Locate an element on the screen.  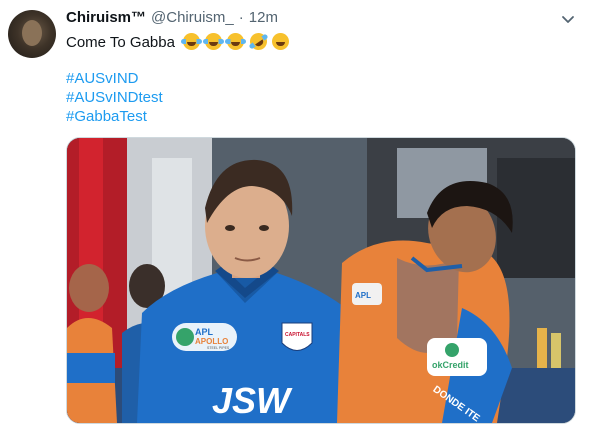
timestamp: 12m is located at coordinates (263, 17).